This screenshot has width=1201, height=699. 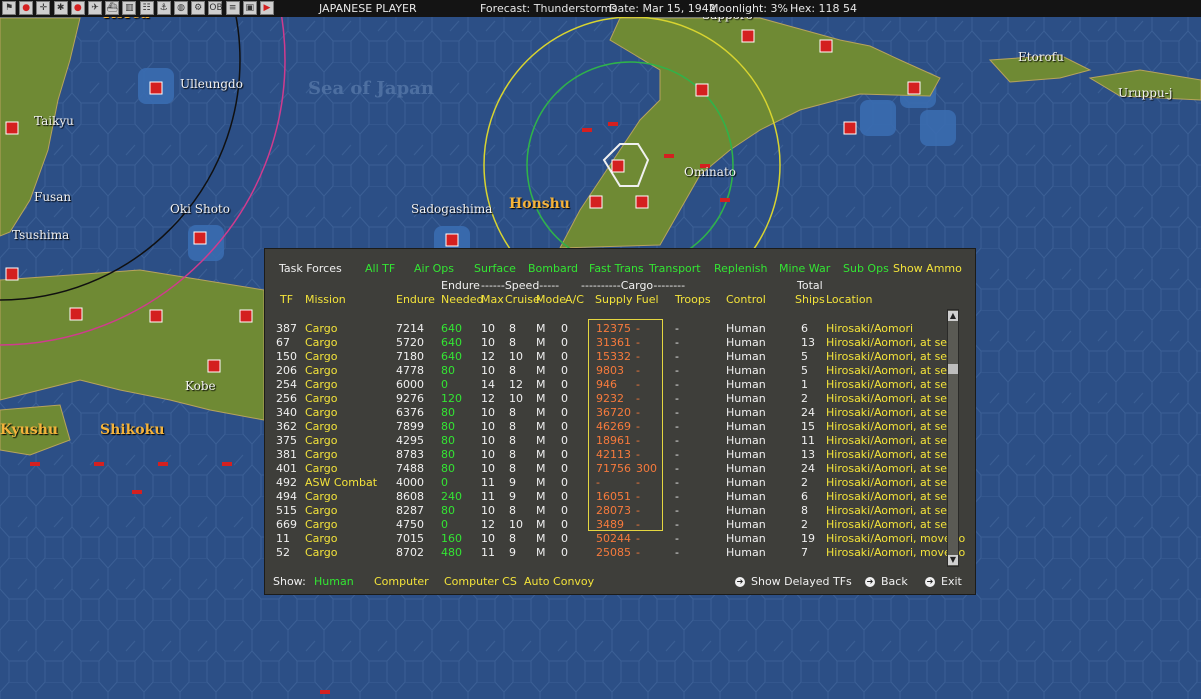 I want to click on map-label-oki-shoto: Oki Shoto, so click(x=200, y=209).